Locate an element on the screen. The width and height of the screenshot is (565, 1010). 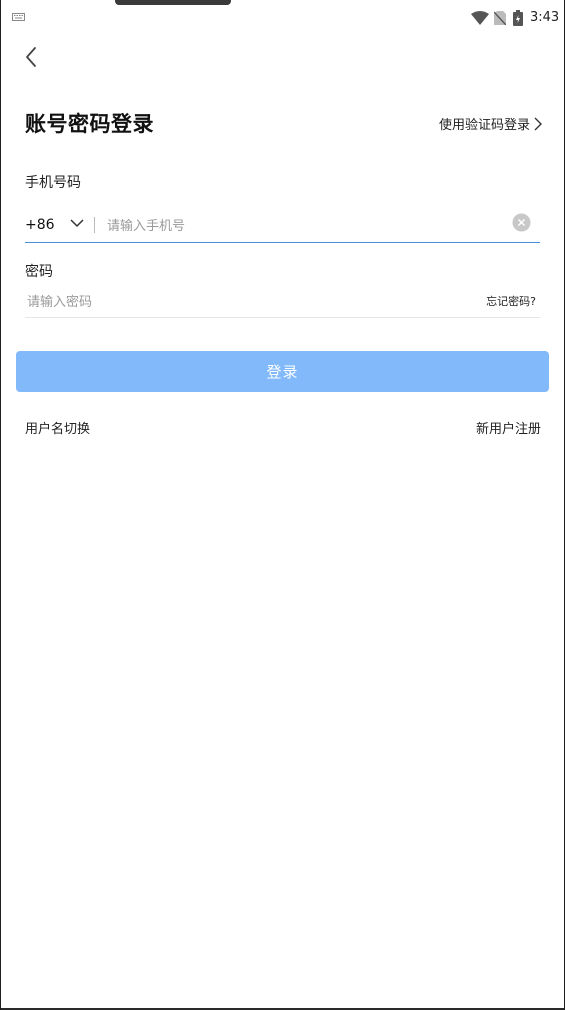
chevron-down-icon is located at coordinates (77, 223).